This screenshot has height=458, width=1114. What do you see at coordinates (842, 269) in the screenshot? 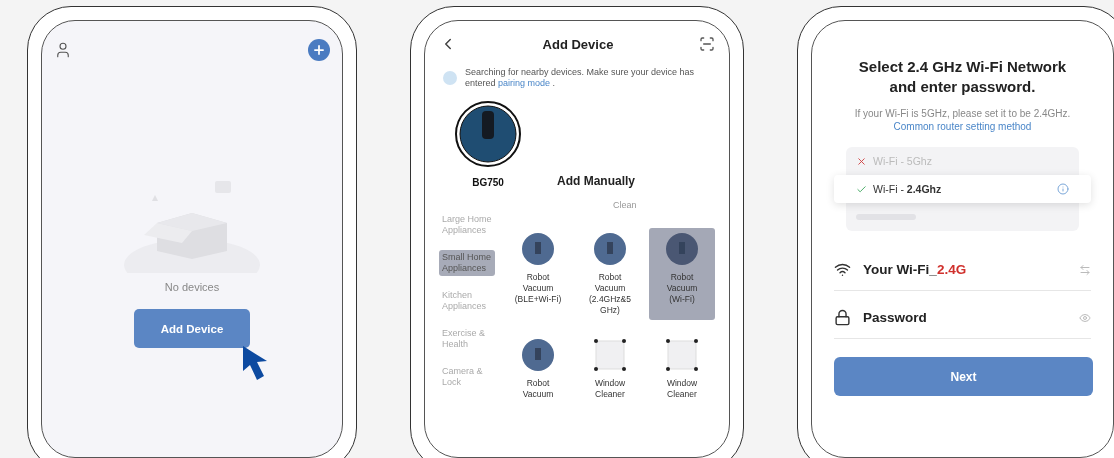
I see `wifi-icon` at bounding box center [842, 269].